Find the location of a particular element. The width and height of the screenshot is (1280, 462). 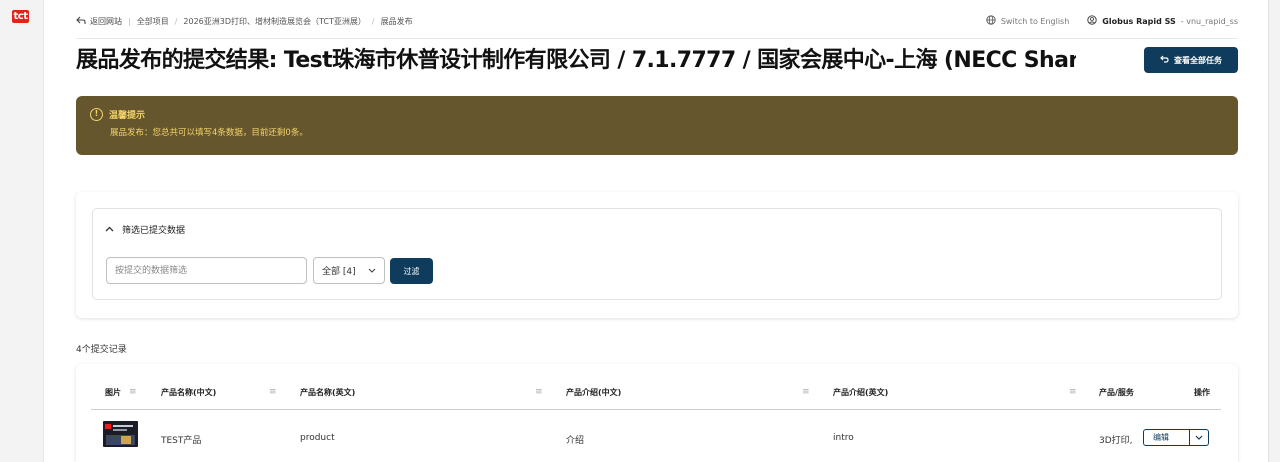

user-name: Globus Rapid SS is located at coordinates (1139, 21).